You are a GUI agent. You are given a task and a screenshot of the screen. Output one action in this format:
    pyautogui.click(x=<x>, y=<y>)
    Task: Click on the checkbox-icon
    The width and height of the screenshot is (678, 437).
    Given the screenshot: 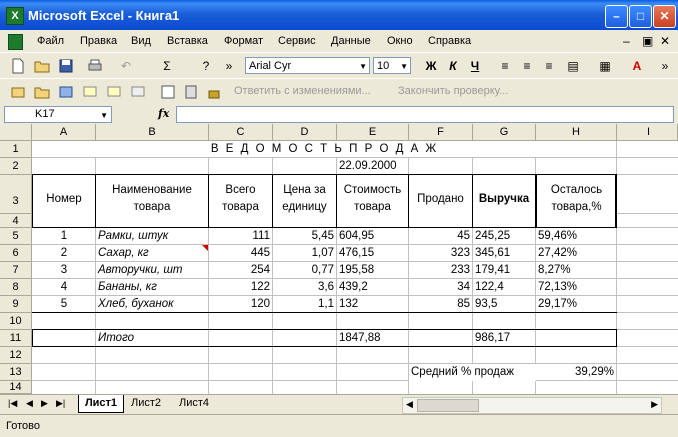 What is the action you would take?
    pyautogui.click(x=168, y=92)
    